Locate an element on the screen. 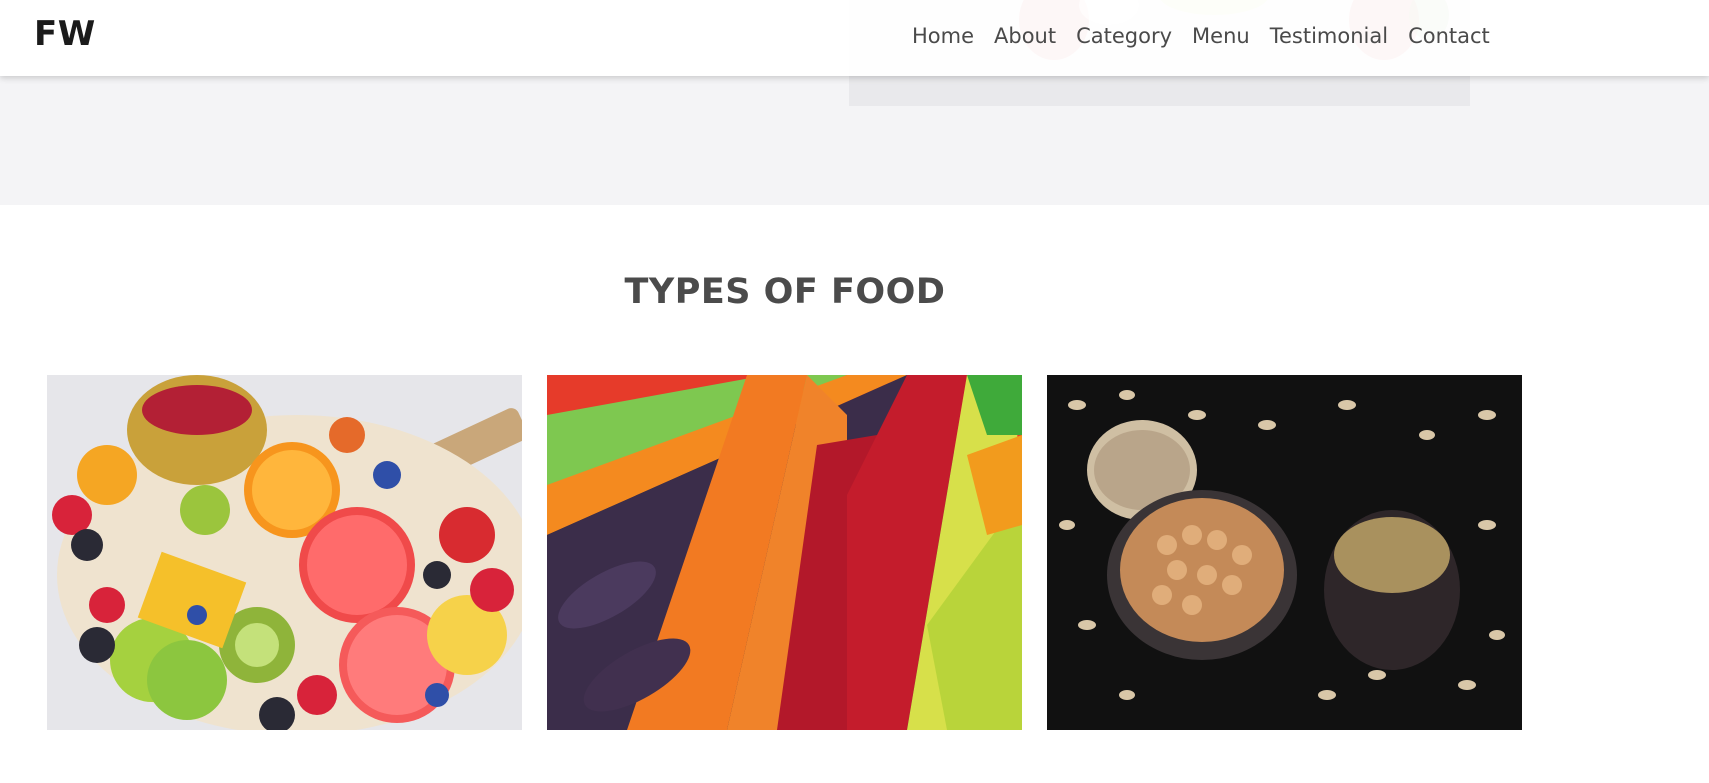 This screenshot has width=1709, height=783. nav-link-category: Category is located at coordinates (1124, 36).